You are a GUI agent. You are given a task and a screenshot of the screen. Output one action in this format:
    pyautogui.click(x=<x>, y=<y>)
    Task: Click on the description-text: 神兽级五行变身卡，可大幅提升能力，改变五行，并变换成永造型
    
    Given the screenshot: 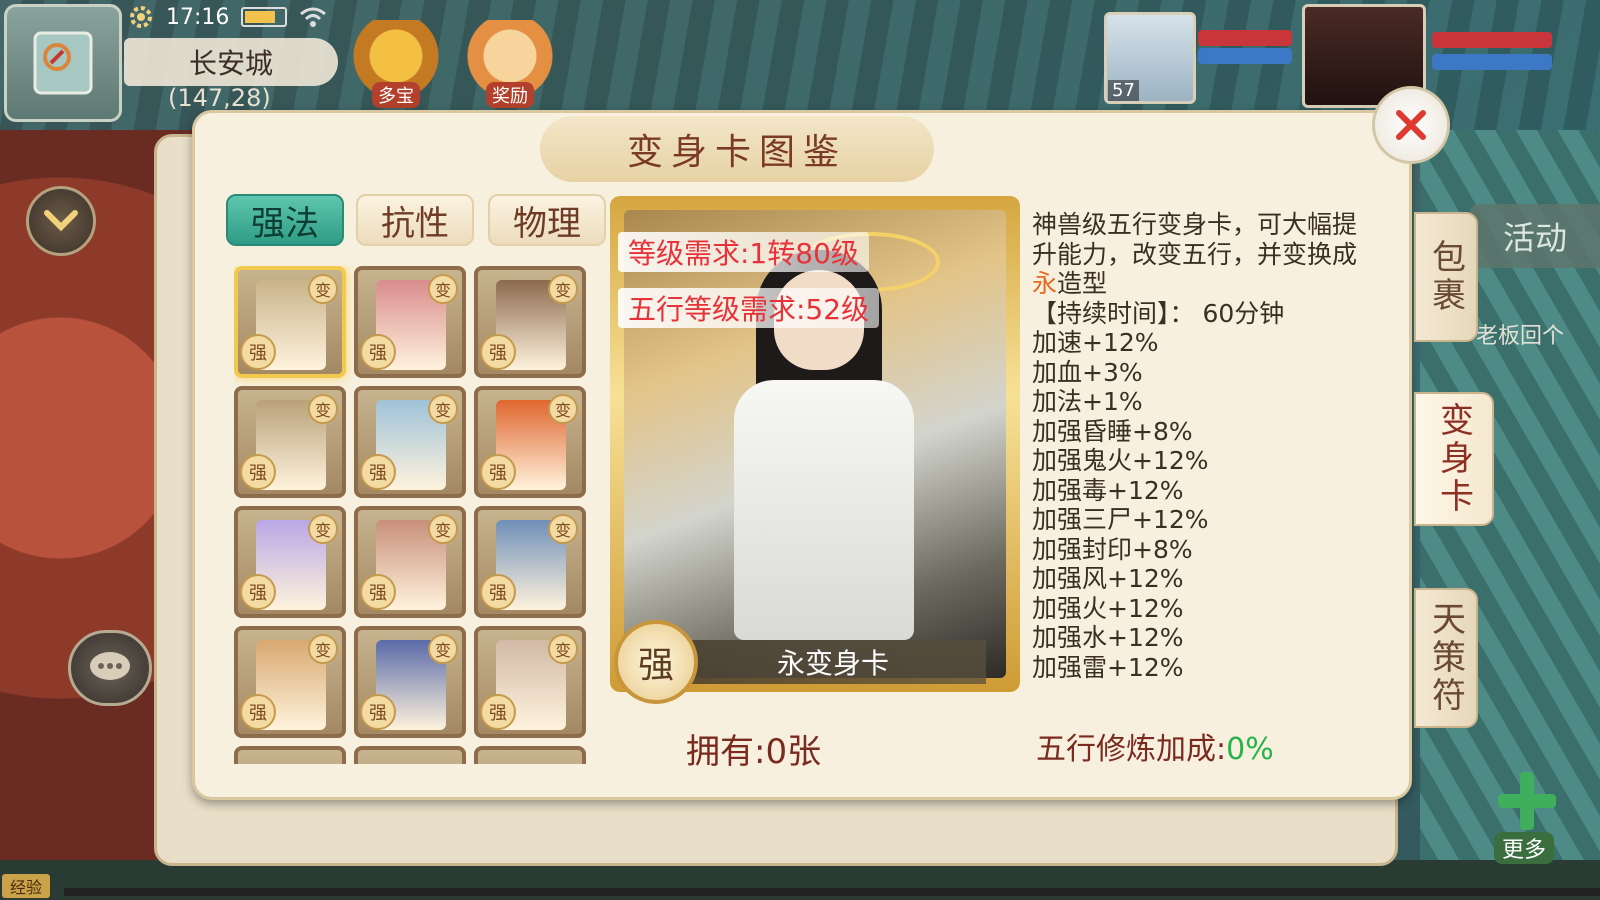 What is the action you would take?
    pyautogui.click(x=1204, y=254)
    